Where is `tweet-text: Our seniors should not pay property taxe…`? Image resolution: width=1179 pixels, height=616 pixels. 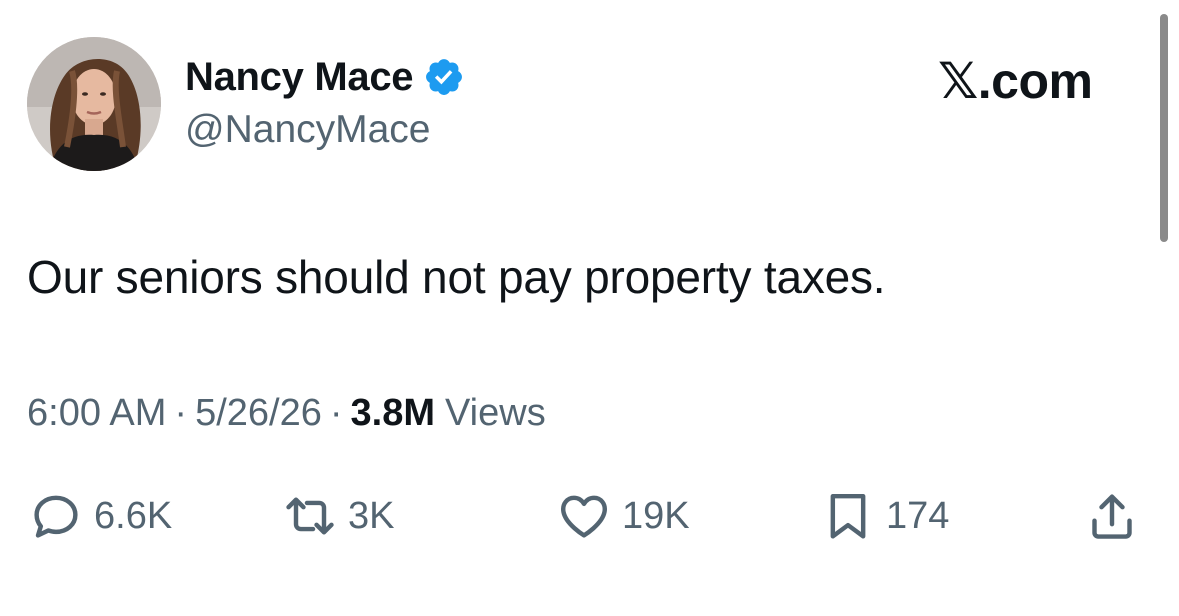
tweet-text: Our seniors should not pay property taxe… is located at coordinates (456, 277).